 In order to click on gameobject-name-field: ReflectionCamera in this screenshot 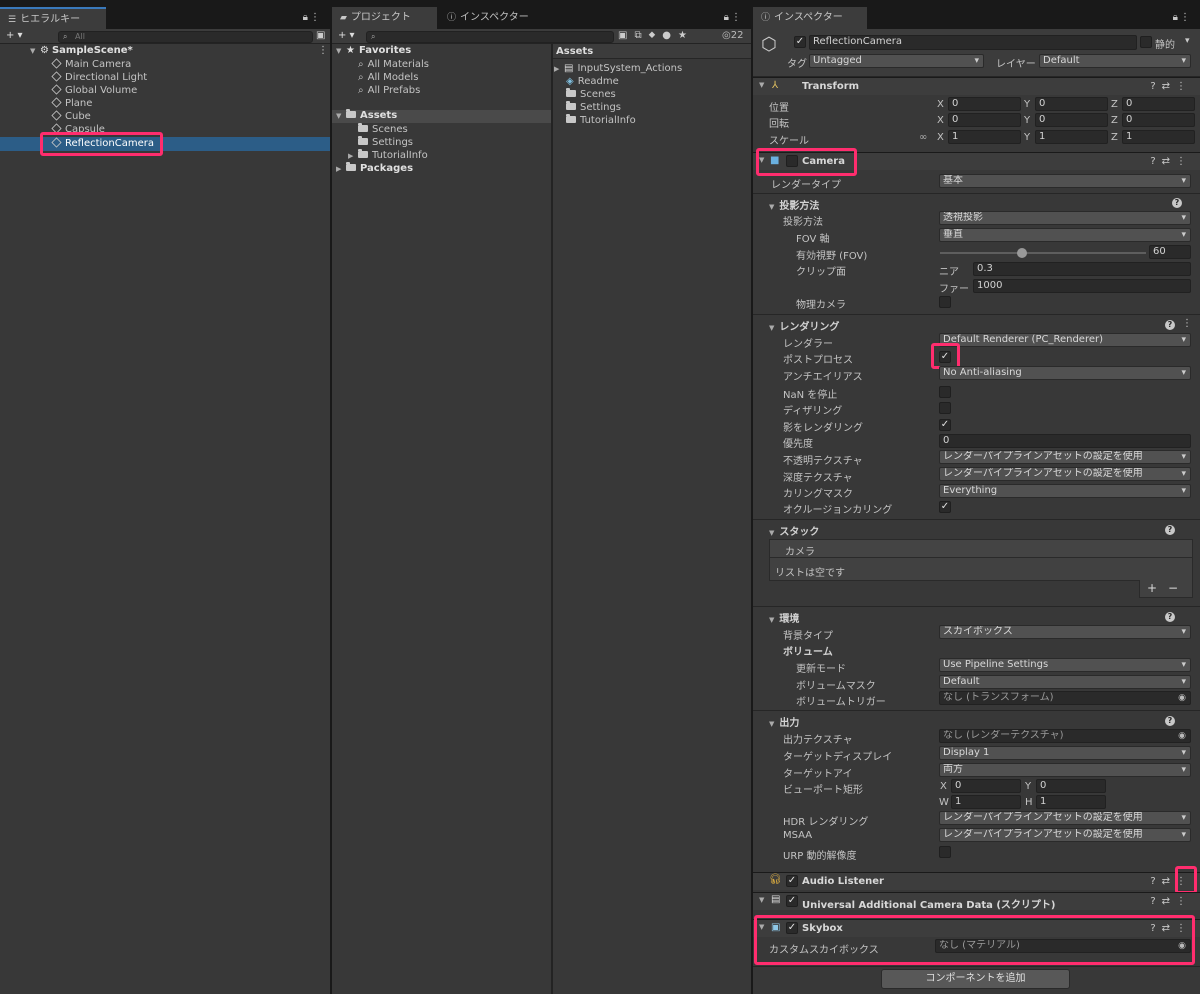, I will do `click(973, 42)`.